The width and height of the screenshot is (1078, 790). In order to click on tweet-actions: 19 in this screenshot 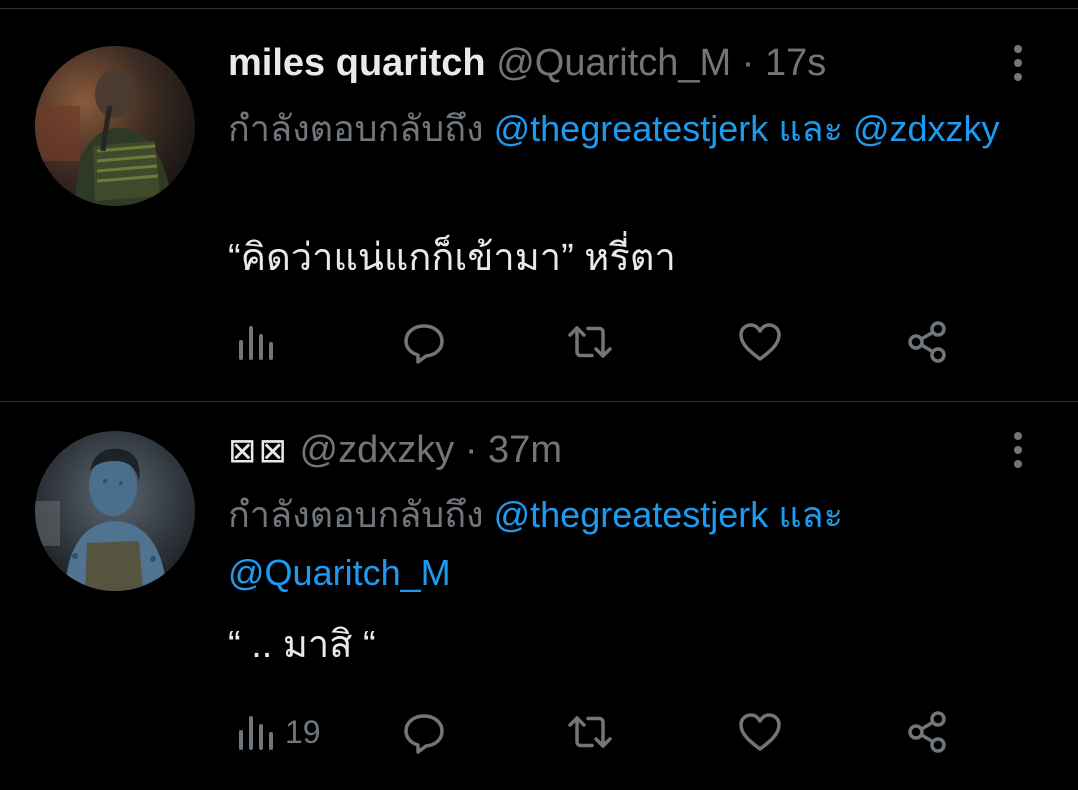, I will do `click(628, 732)`.